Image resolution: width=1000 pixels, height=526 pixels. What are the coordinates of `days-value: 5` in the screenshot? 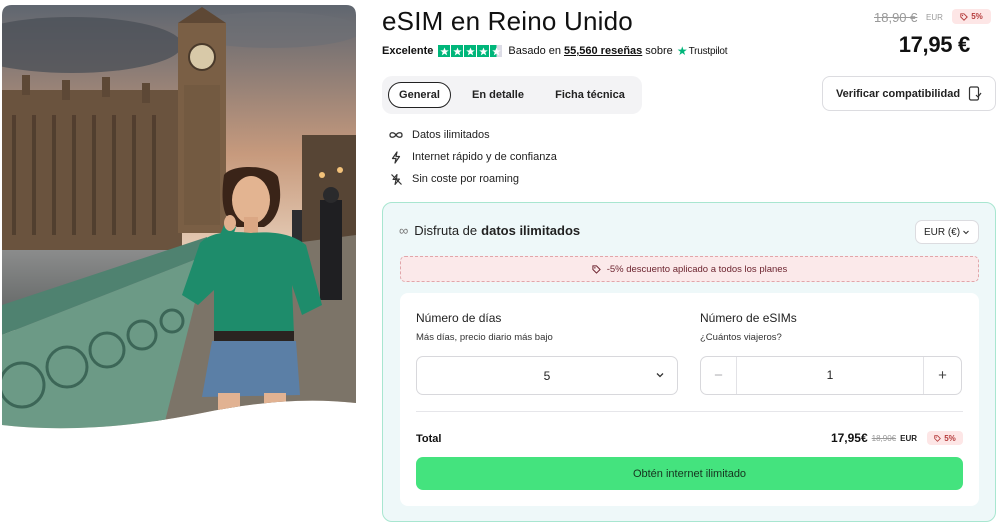 It's located at (547, 376).